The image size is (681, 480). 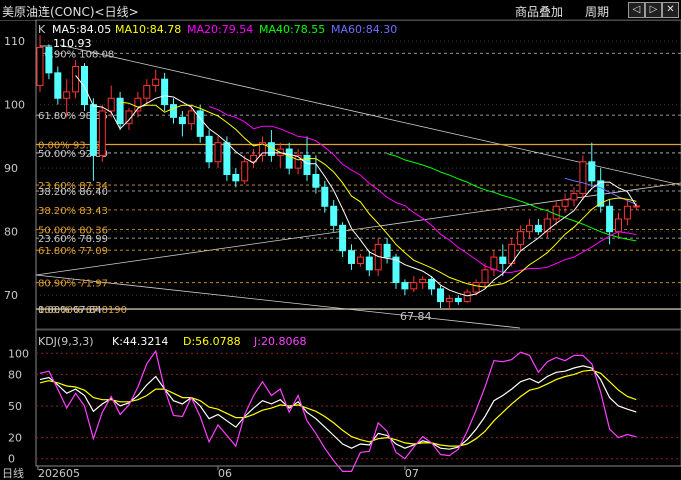 I want to click on kdj-k-value: K:44.3214, so click(x=140, y=341).